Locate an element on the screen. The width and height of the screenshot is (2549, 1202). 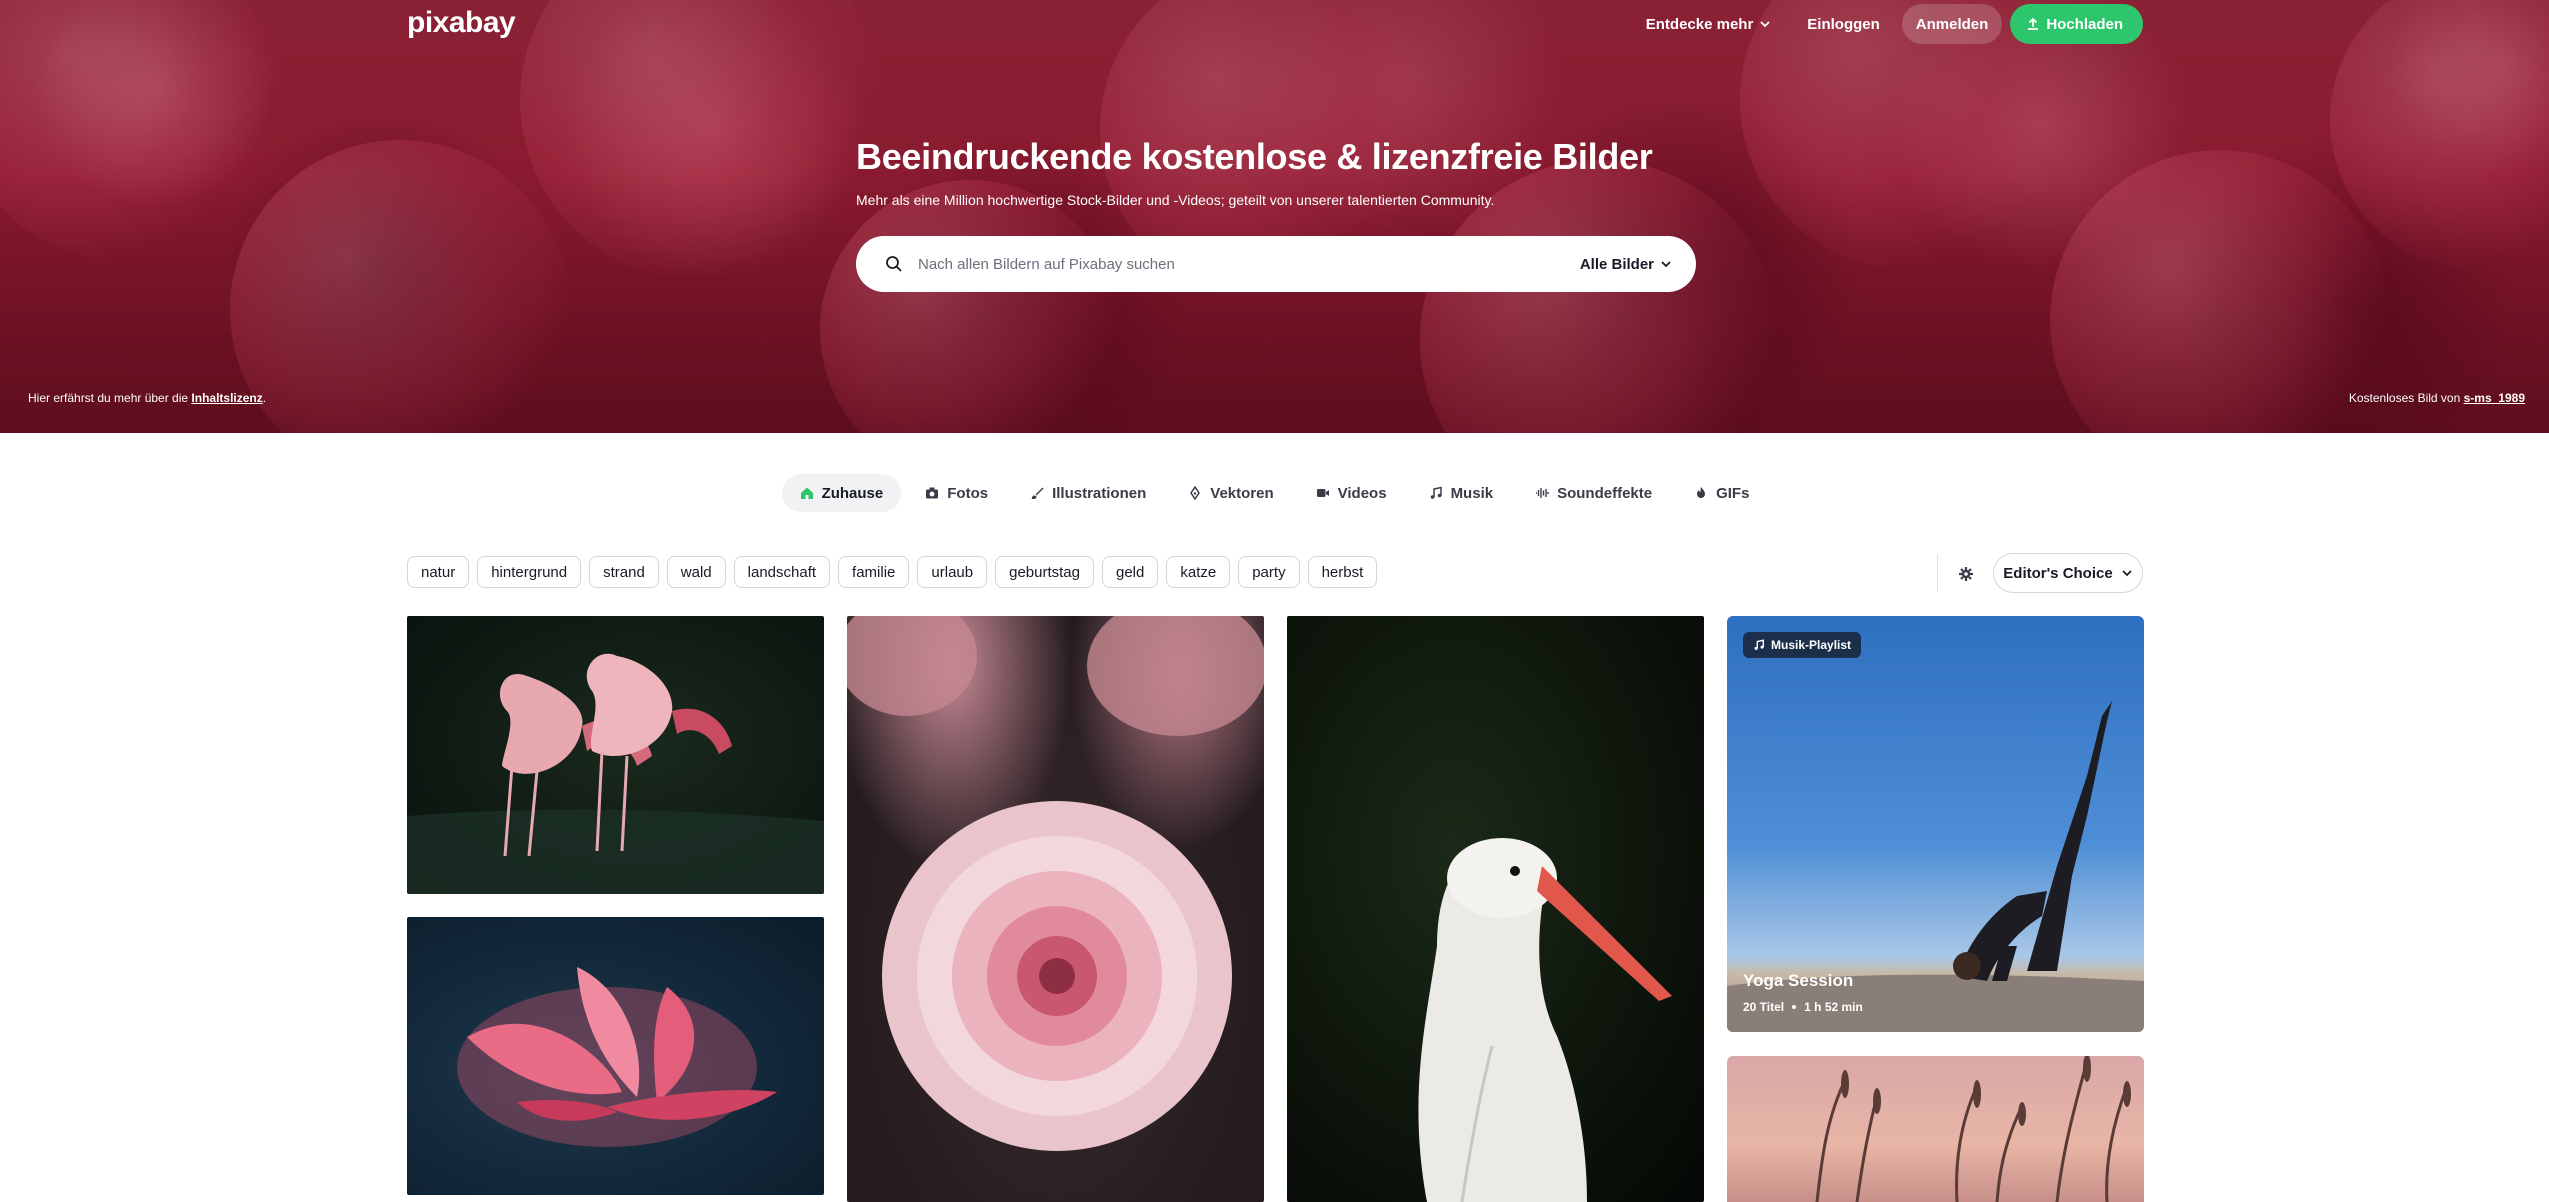
video-icon is located at coordinates (1322, 493).